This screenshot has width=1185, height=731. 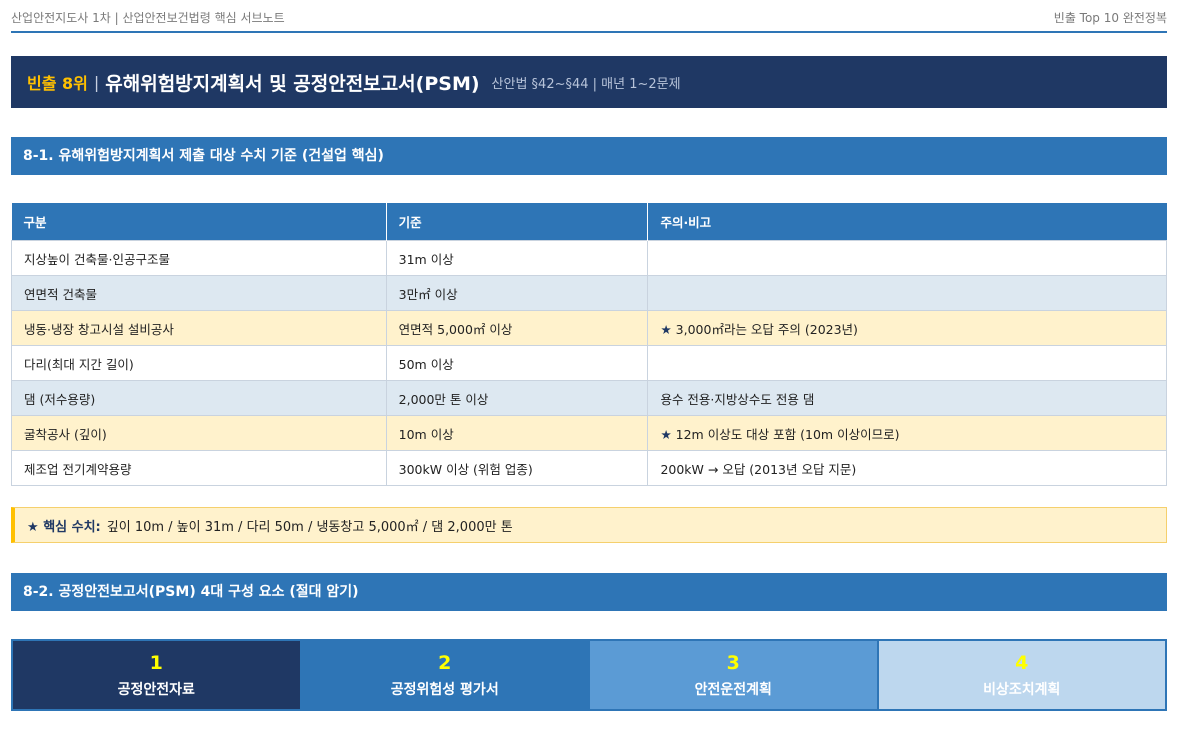 What do you see at coordinates (586, 84) in the screenshot?
I see `chapter-subtitle: 산안법 §42~§44 | 매년 1~2문제` at bounding box center [586, 84].